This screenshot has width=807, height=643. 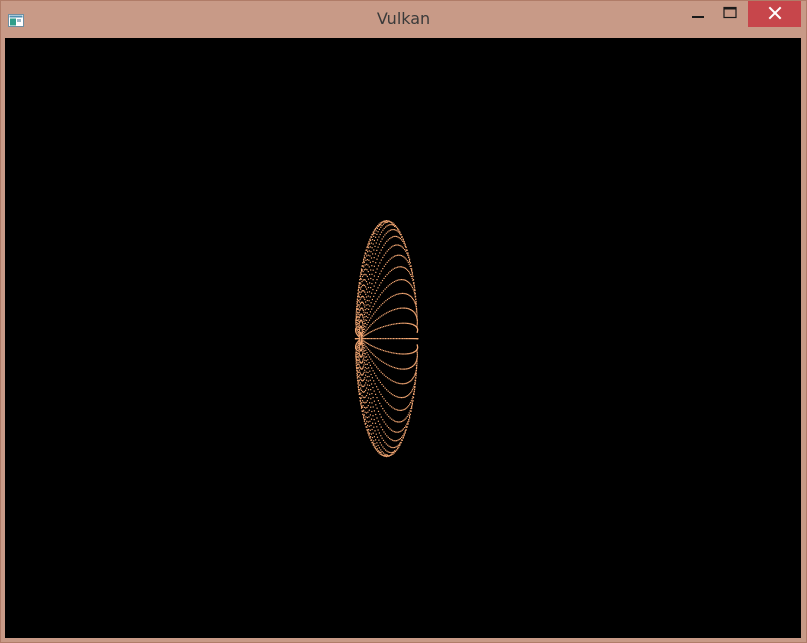 I want to click on minimize-icon, so click(x=698, y=14).